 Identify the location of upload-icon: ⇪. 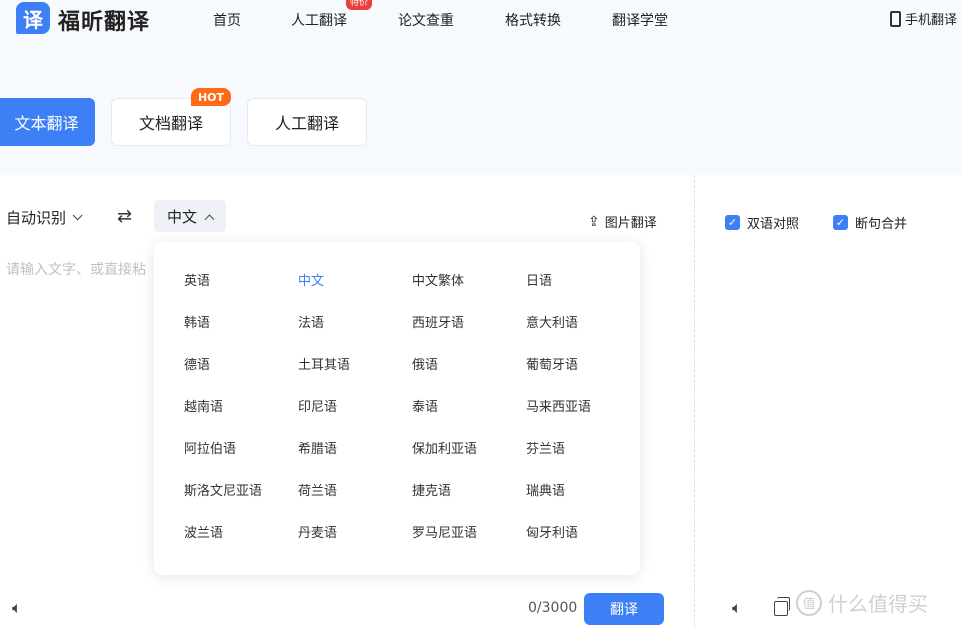
(594, 221).